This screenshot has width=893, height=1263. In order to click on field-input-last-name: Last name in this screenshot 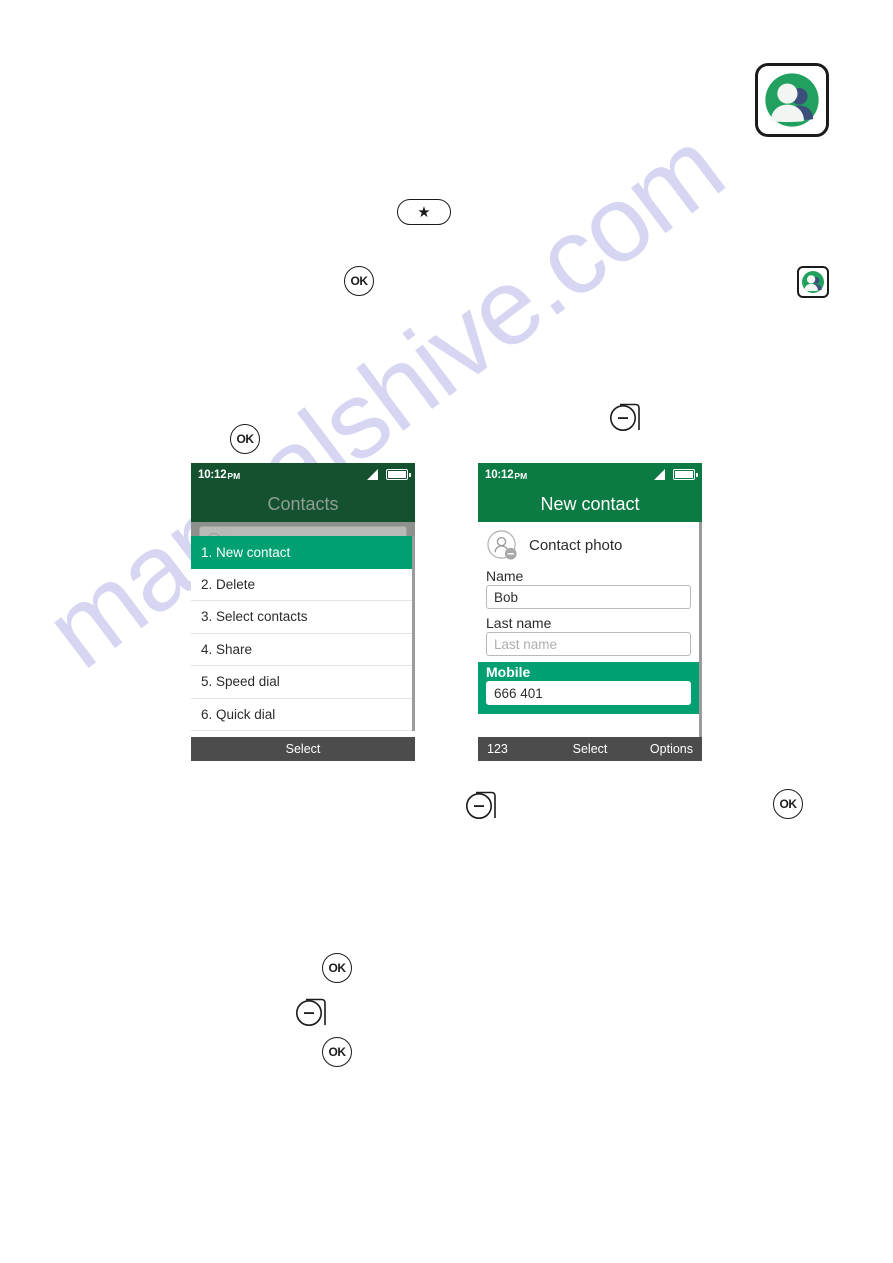, I will do `click(588, 644)`.